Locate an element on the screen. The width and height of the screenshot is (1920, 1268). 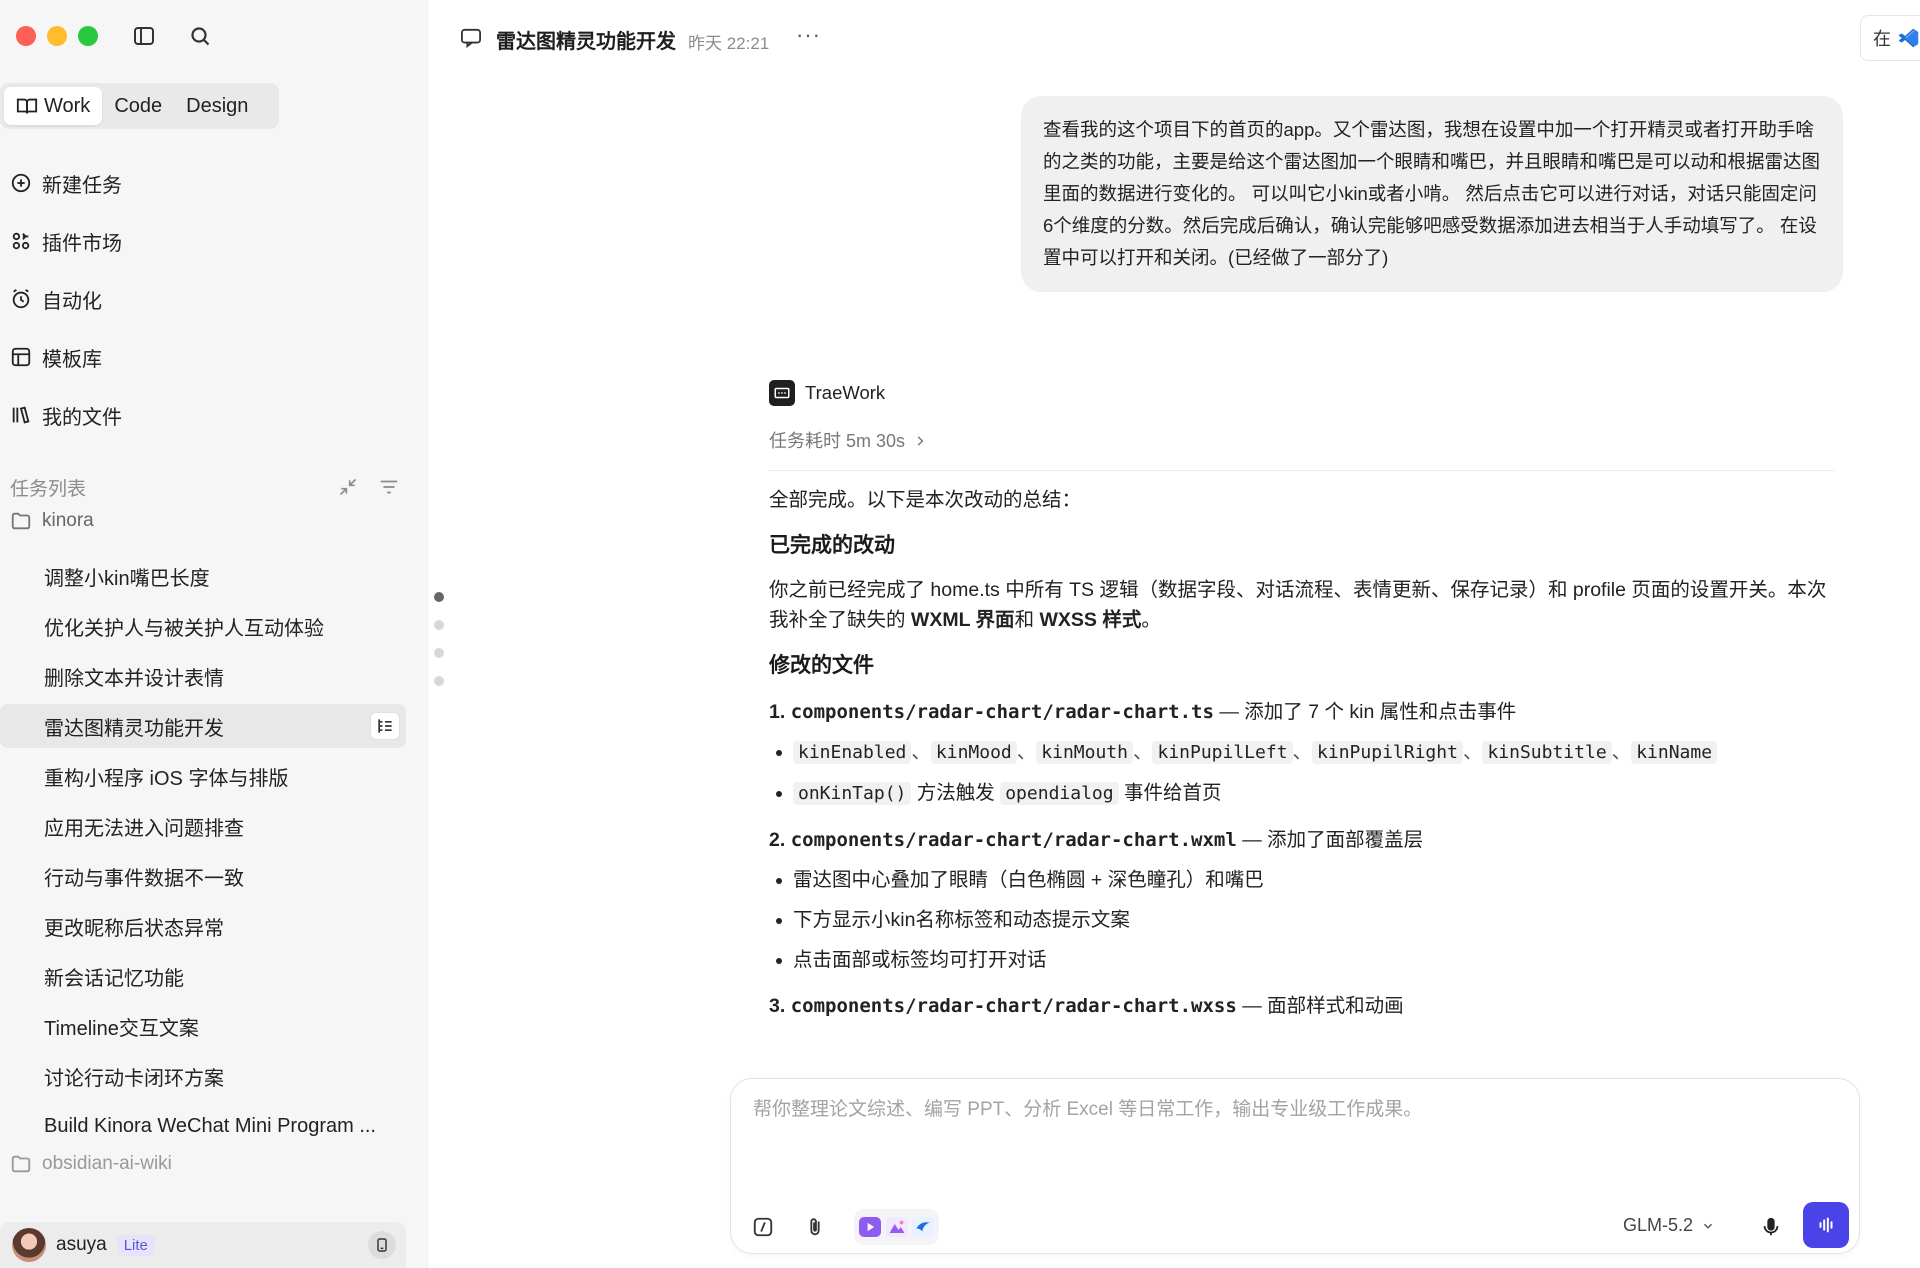
nav-my-files: 我的文件 is located at coordinates (66, 415).